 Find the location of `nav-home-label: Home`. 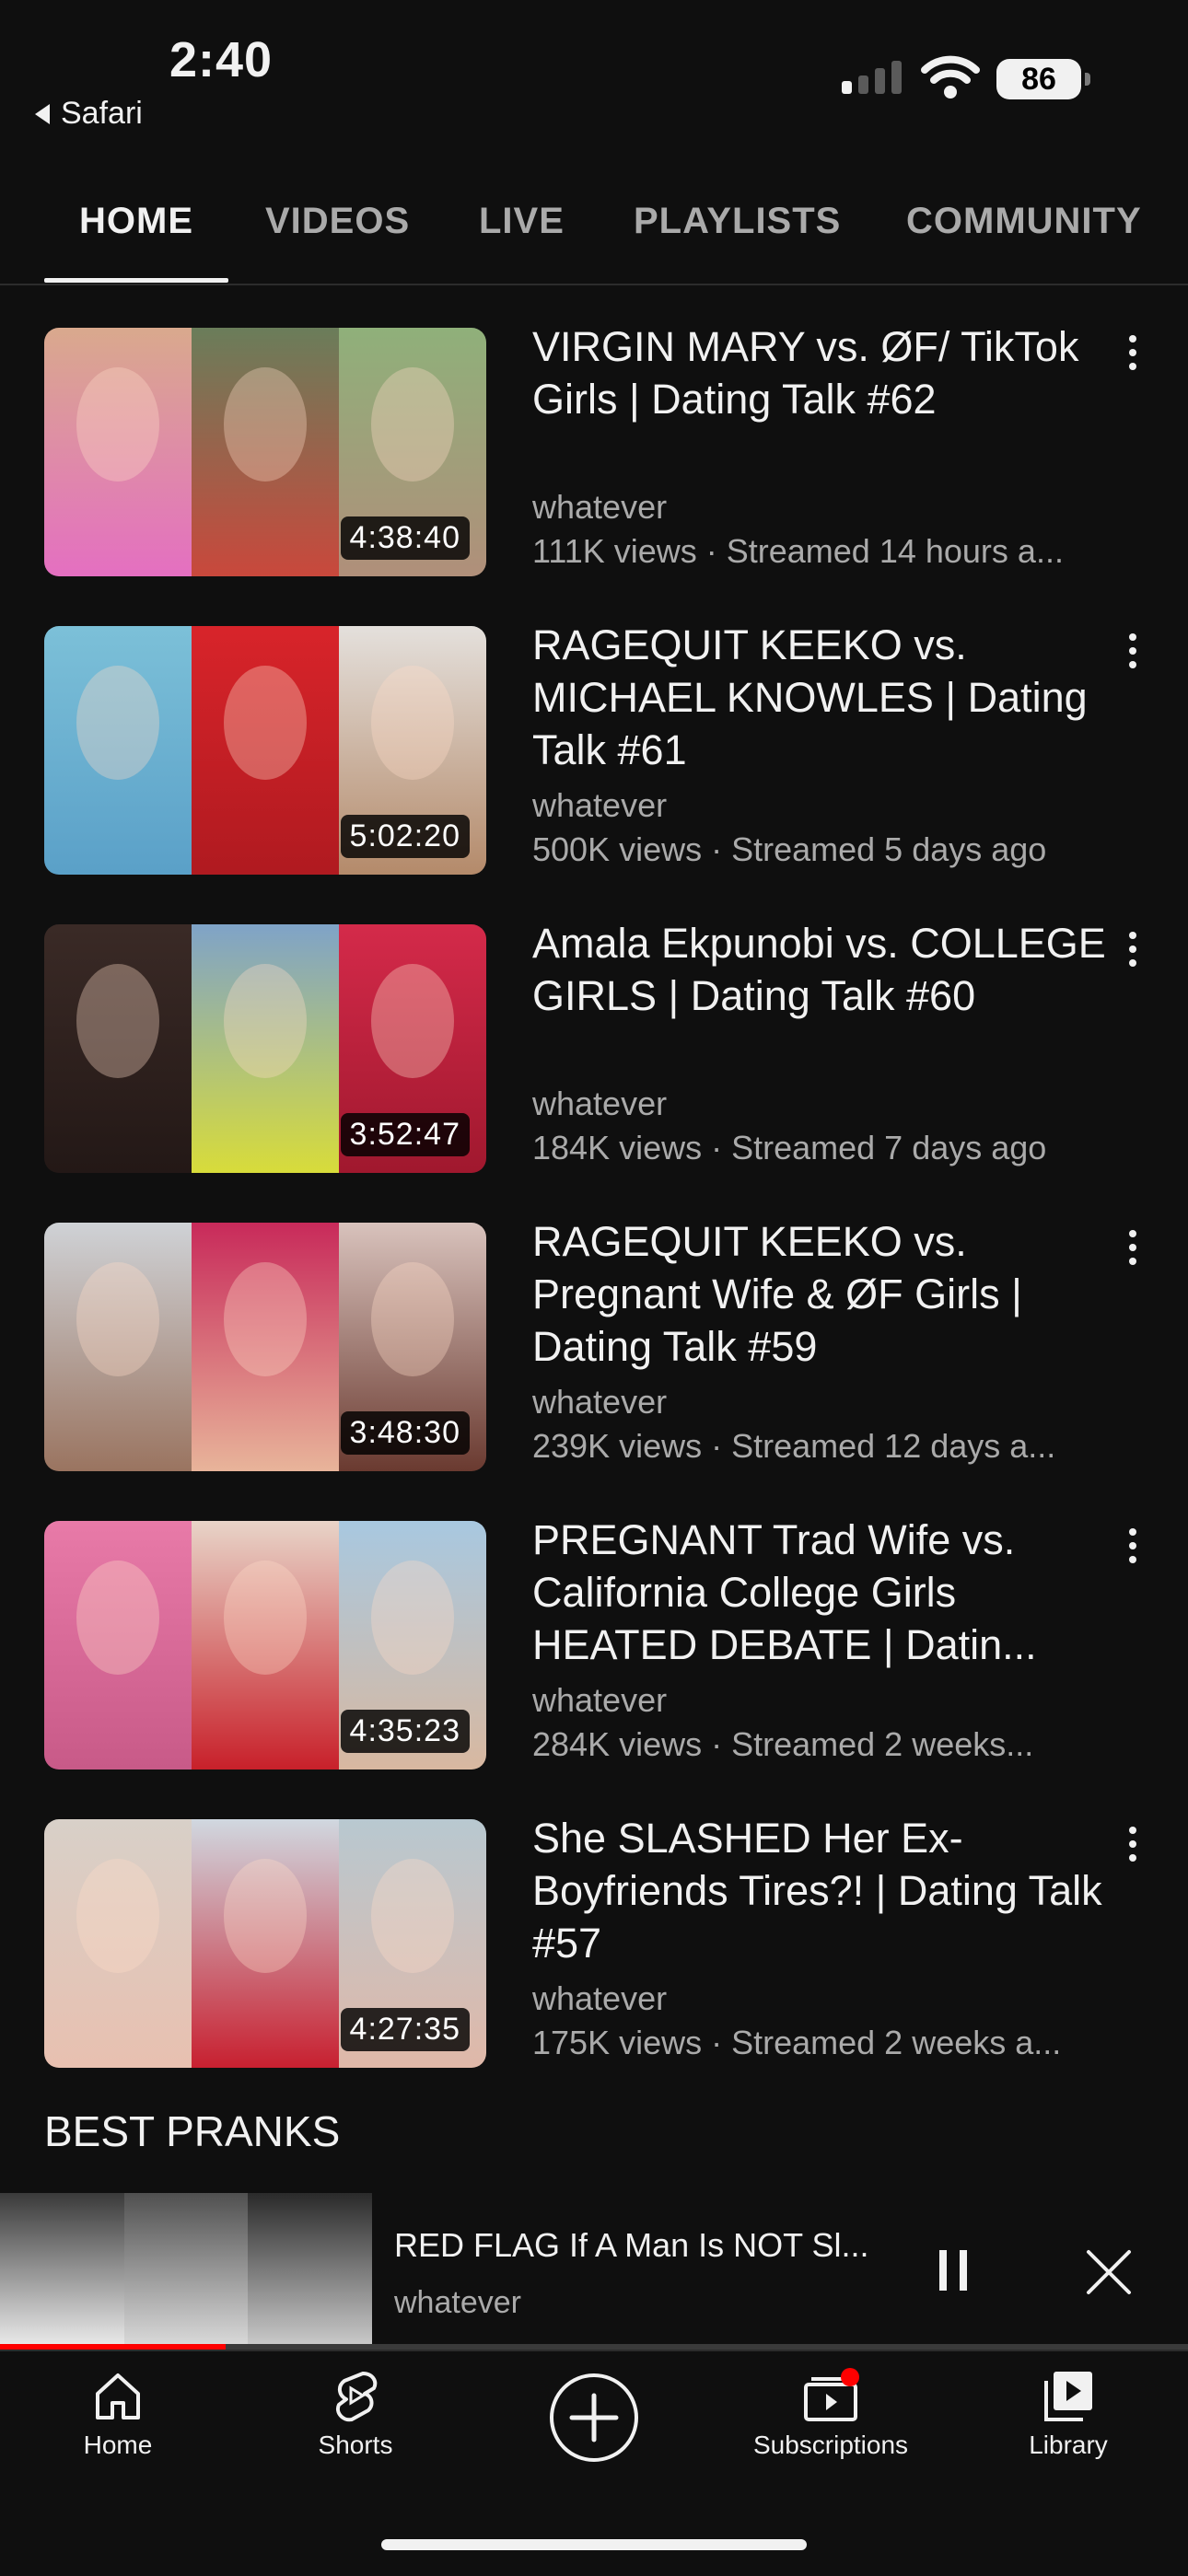

nav-home-label: Home is located at coordinates (118, 2445).